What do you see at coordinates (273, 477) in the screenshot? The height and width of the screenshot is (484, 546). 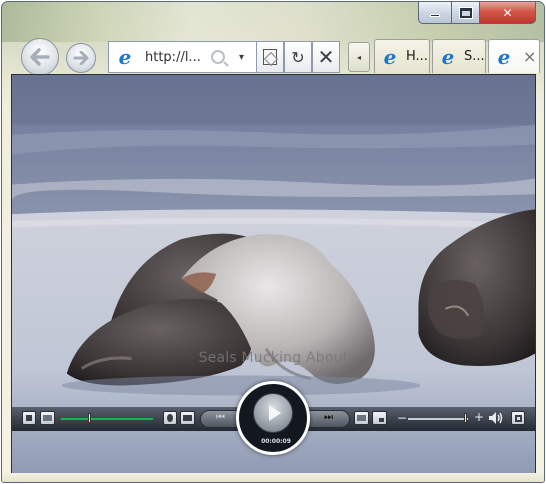 I see `status-bar` at bounding box center [273, 477].